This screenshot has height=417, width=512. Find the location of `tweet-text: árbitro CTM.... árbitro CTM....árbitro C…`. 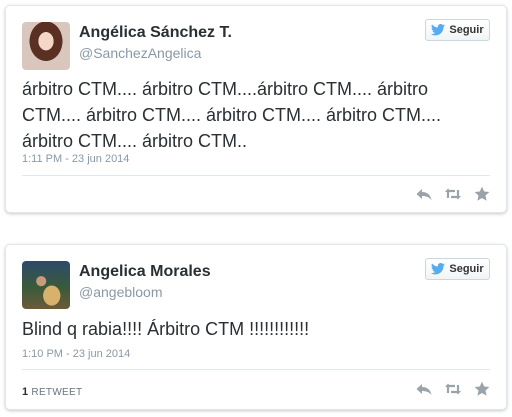

tweet-text: árbitro CTM.... árbitro CTM....árbitro C… is located at coordinates (232, 115).